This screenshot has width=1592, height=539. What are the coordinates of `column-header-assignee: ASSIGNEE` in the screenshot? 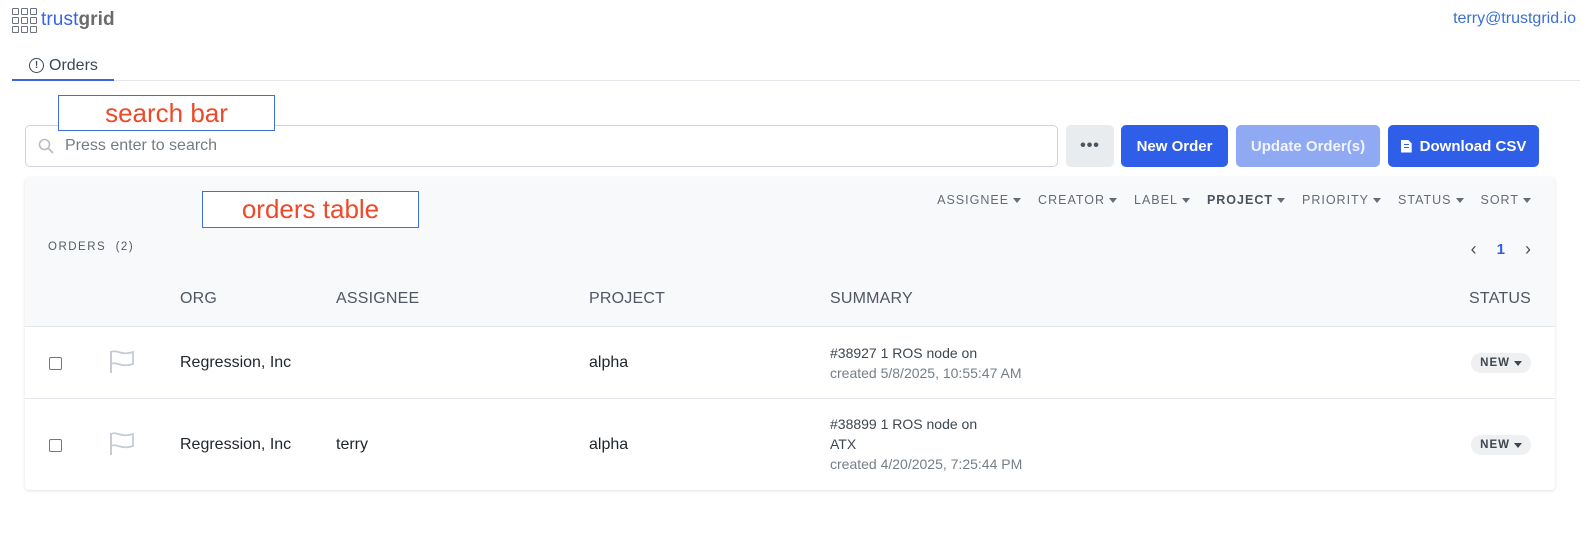 It's located at (378, 298).